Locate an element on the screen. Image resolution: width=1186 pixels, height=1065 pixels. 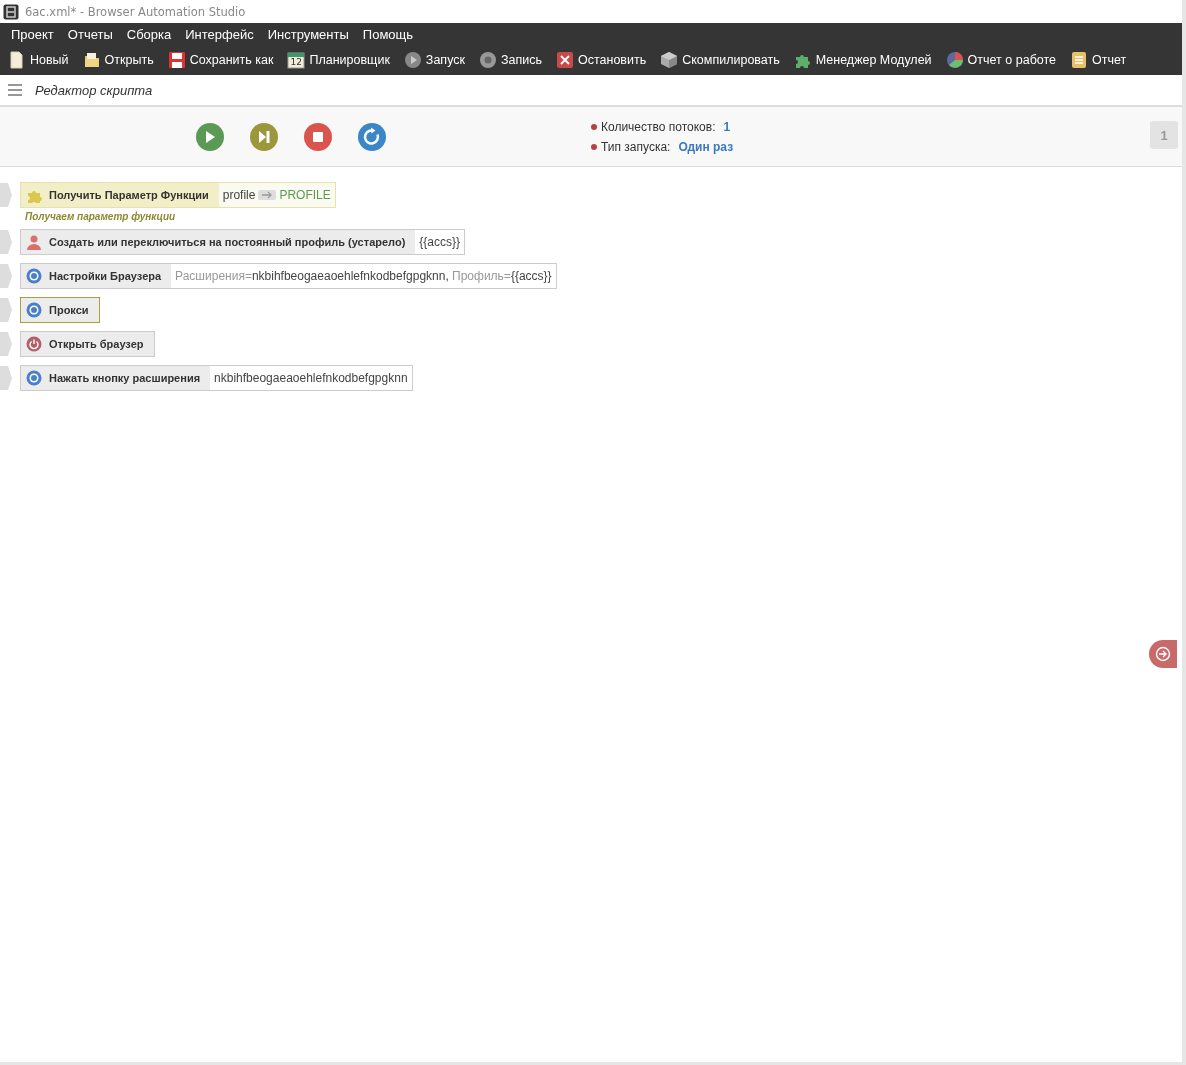
param-label: Профиль= is located at coordinates (481, 276).